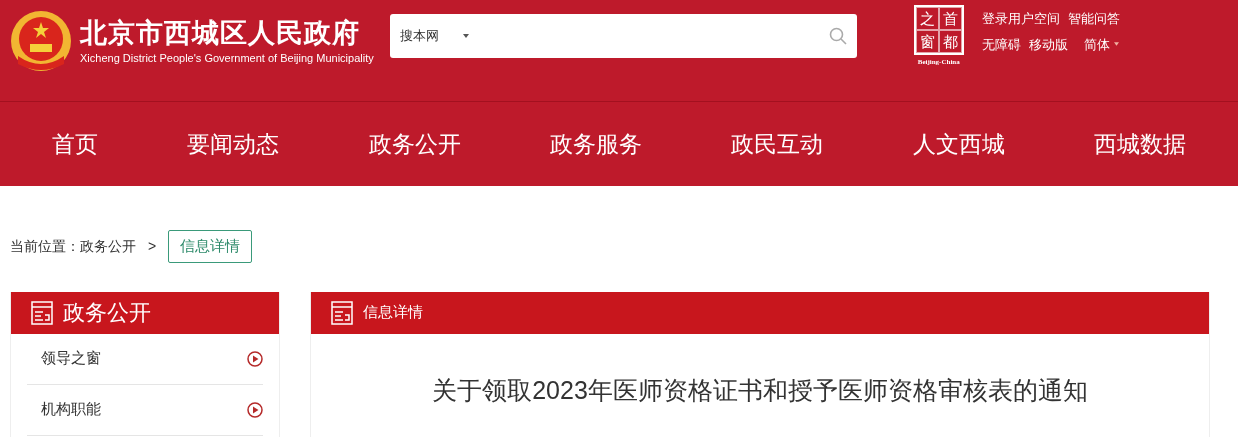  Describe the element at coordinates (1020, 19) in the screenshot. I see `header-link: 登录用户空间` at that location.